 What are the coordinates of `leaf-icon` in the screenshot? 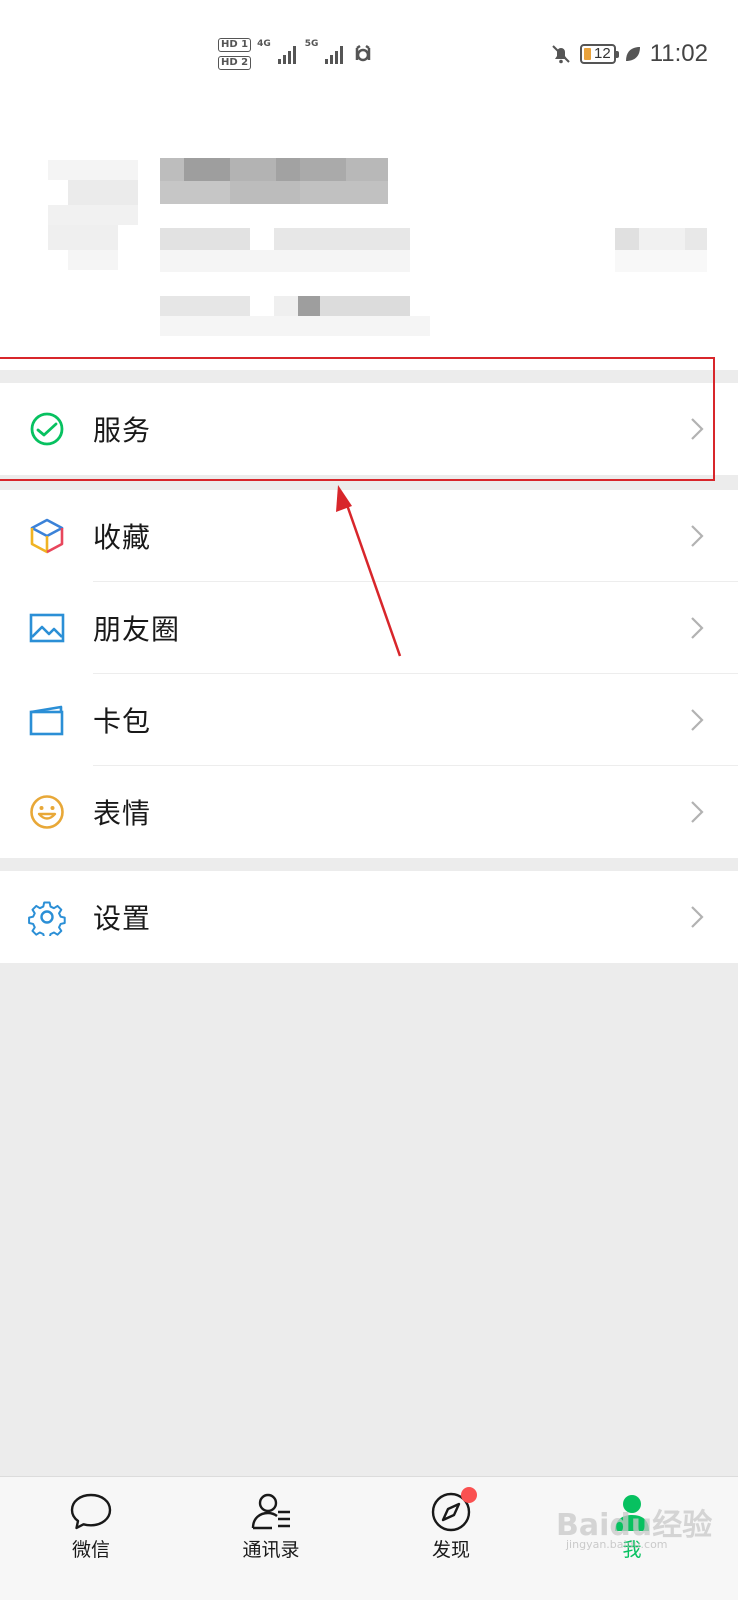 It's located at (632, 54).